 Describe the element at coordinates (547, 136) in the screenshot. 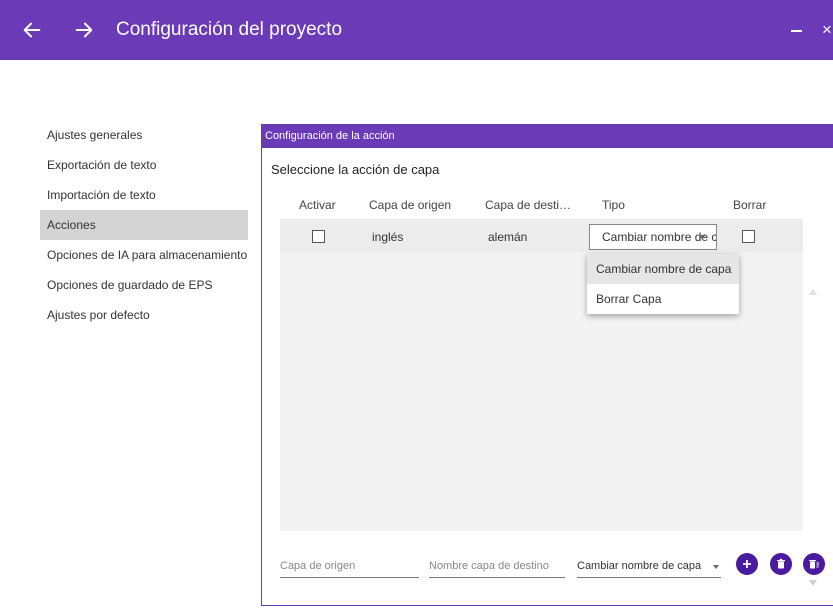

I see `panel-header: Configuración de la acción` at that location.